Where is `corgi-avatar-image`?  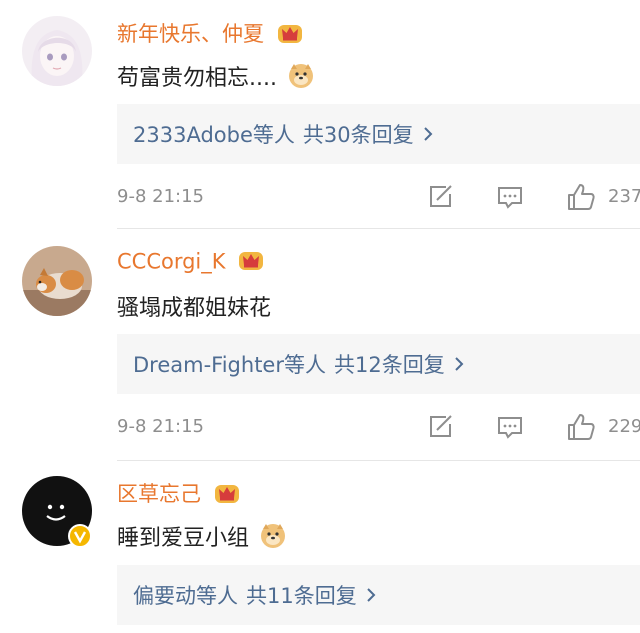 corgi-avatar-image is located at coordinates (57, 281).